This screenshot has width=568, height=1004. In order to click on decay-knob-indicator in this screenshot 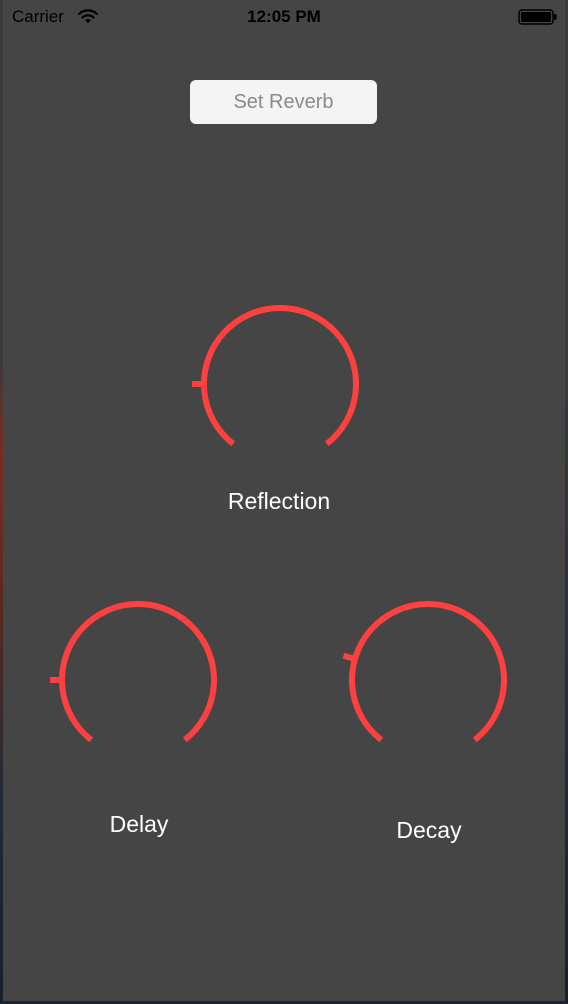, I will do `click(350, 657)`.